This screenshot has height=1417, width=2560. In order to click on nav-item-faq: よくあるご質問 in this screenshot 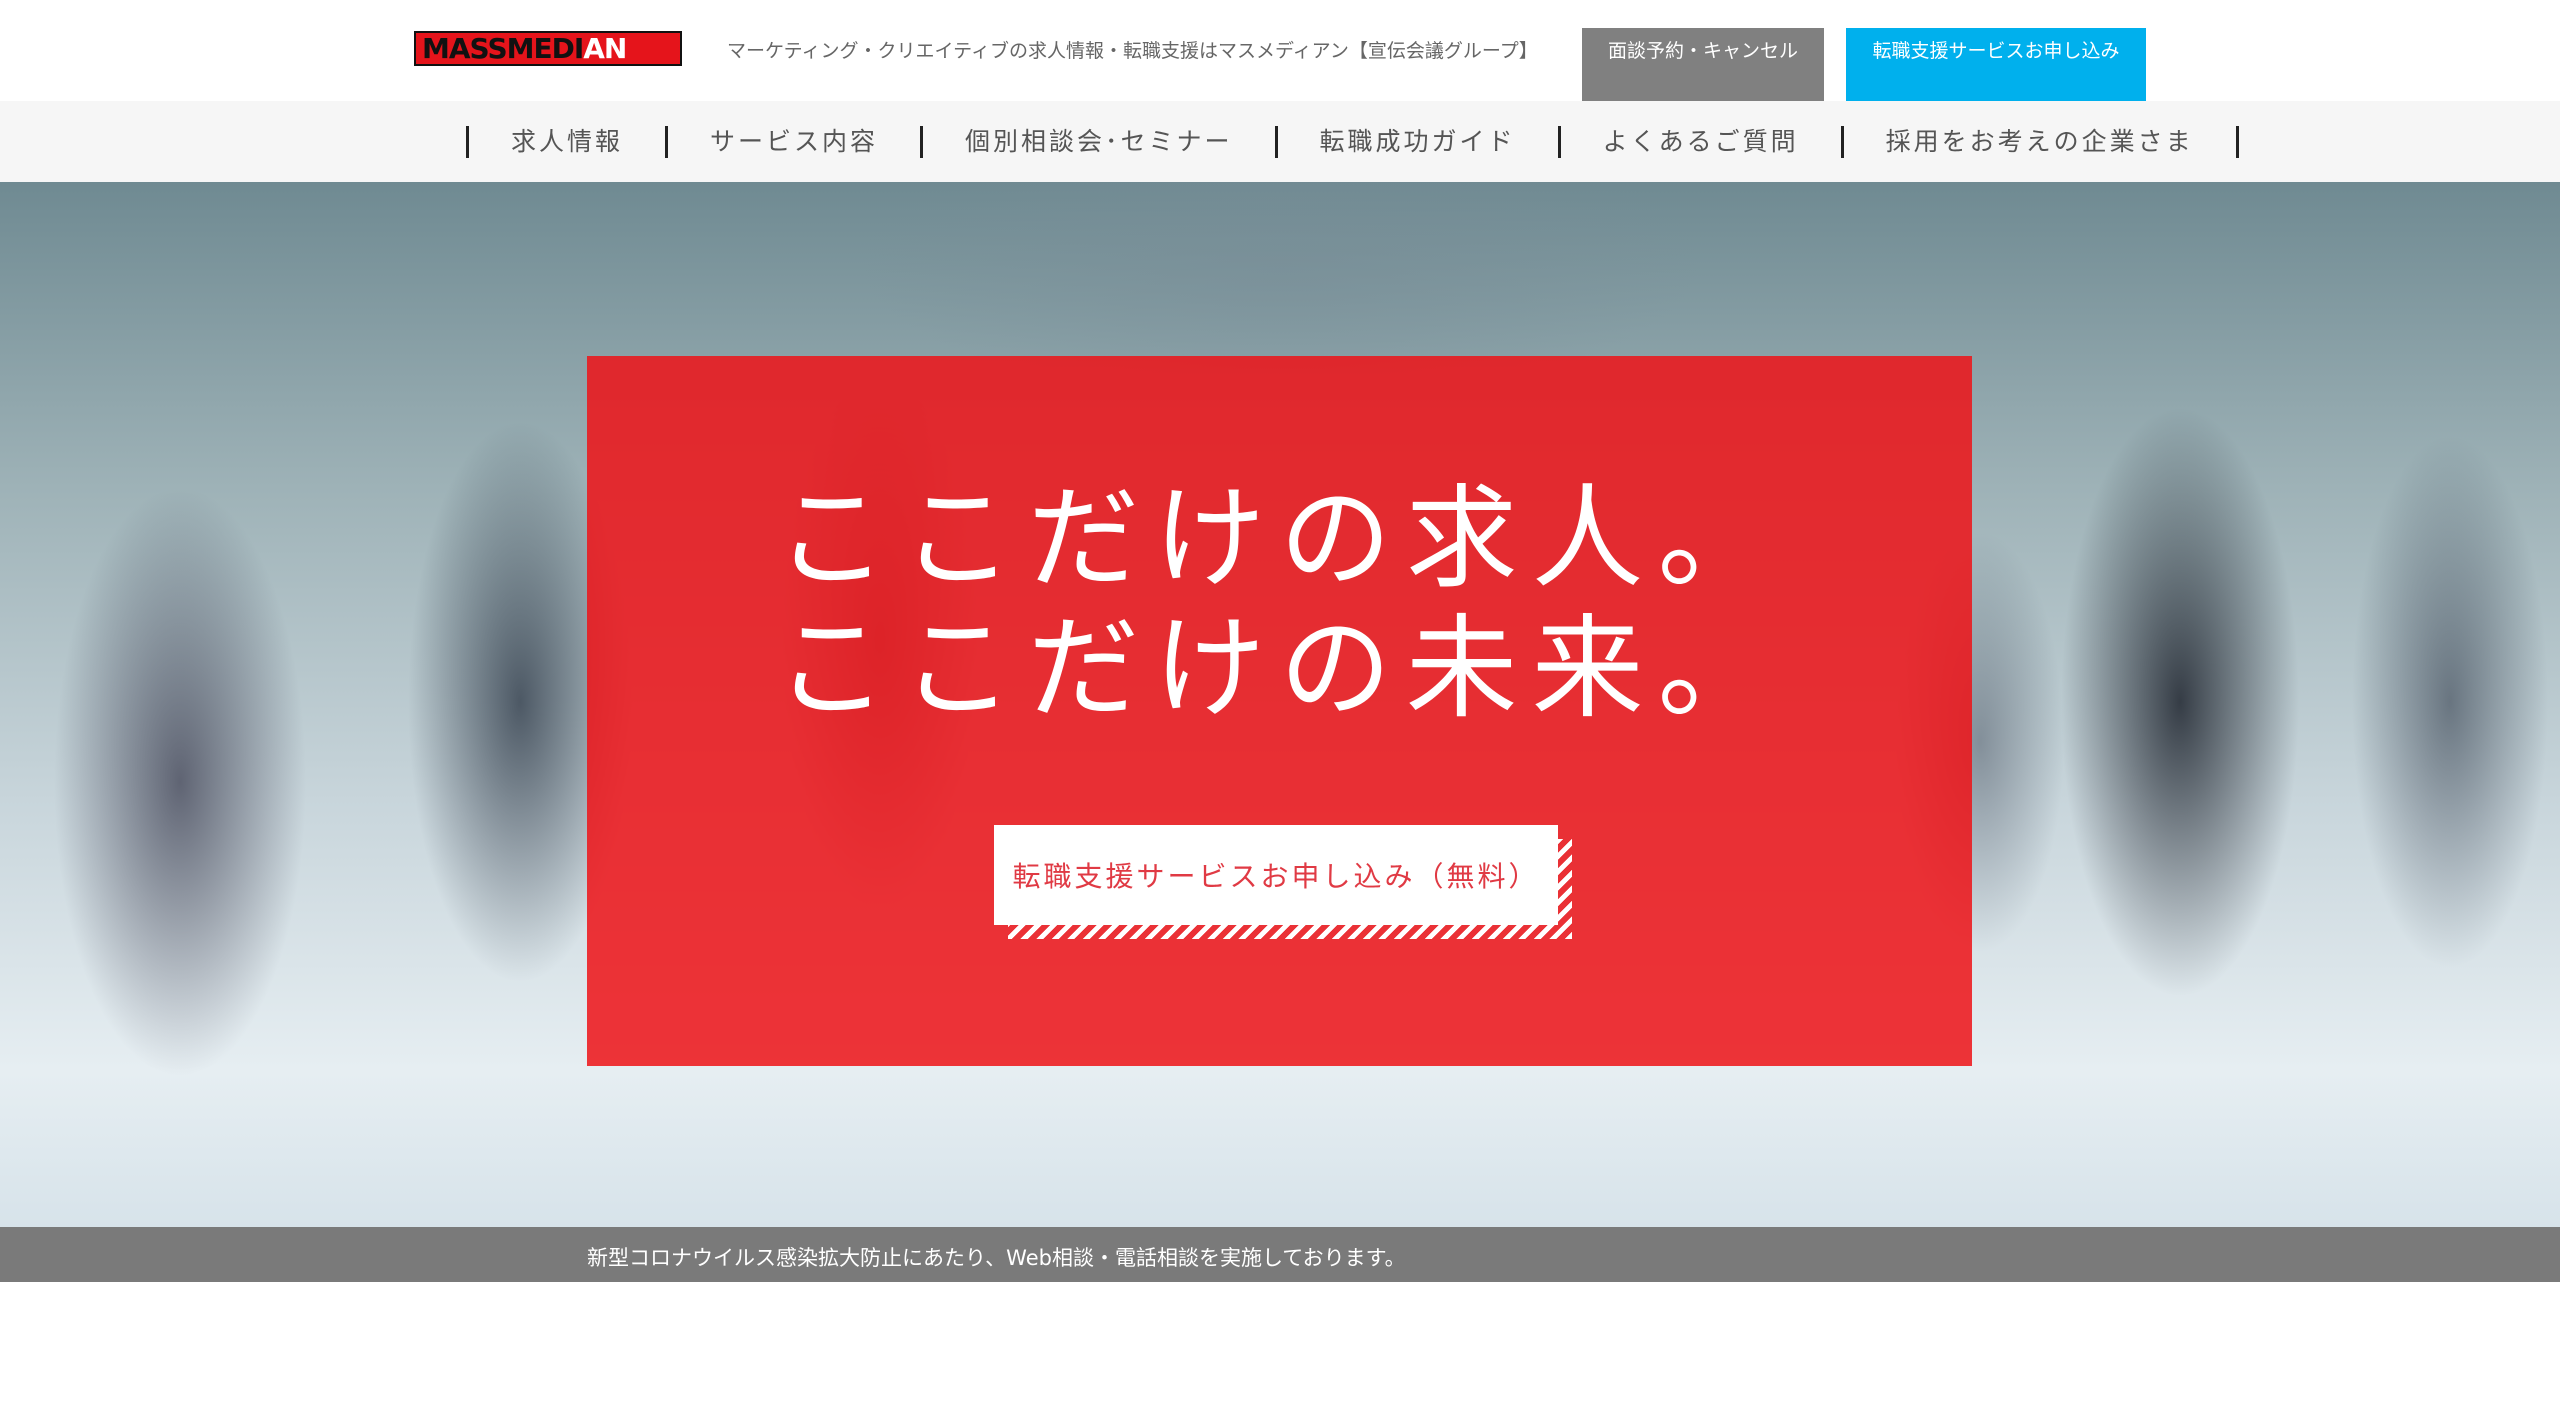, I will do `click(1702, 142)`.